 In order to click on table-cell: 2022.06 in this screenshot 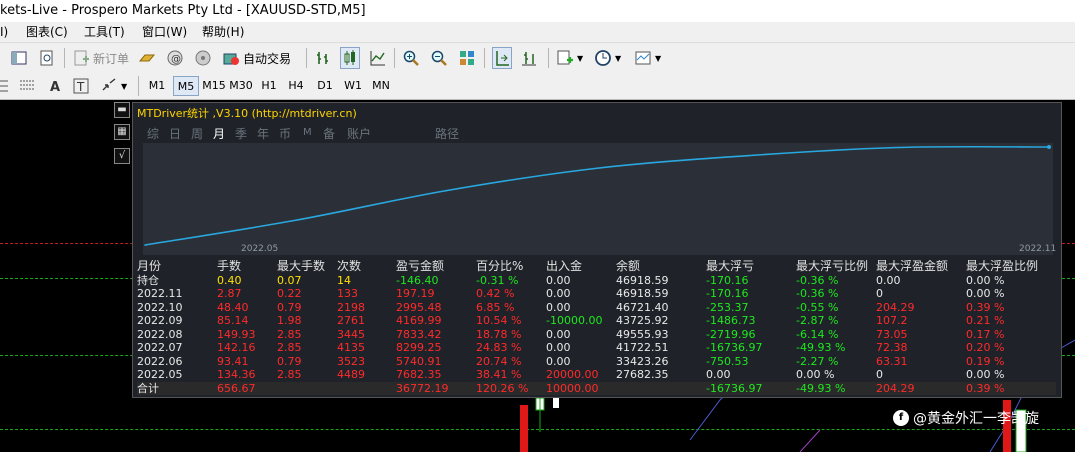, I will do `click(160, 361)`.